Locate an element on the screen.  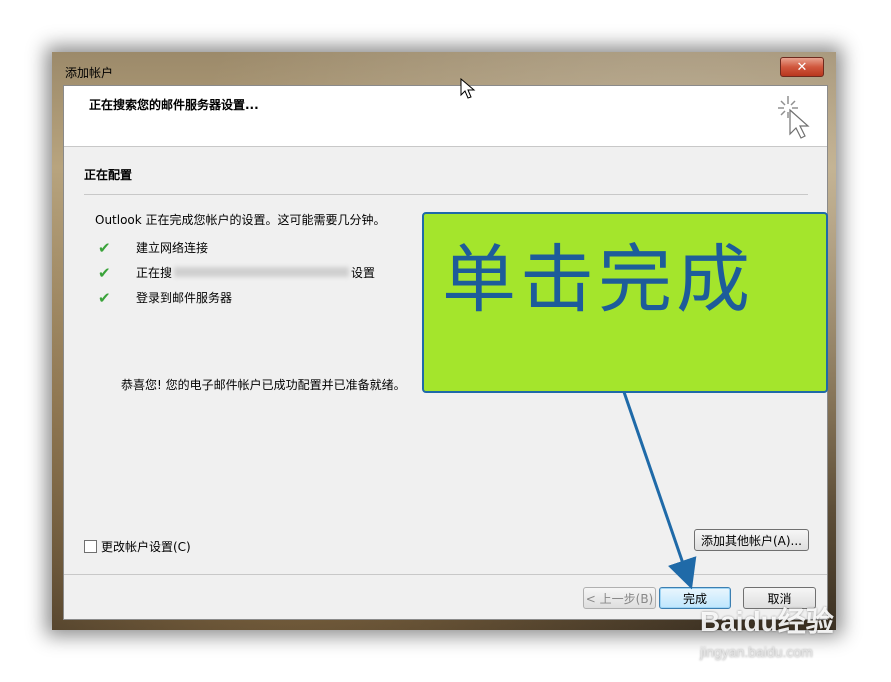
annotation-callout: 单击完成 is located at coordinates (625, 302).